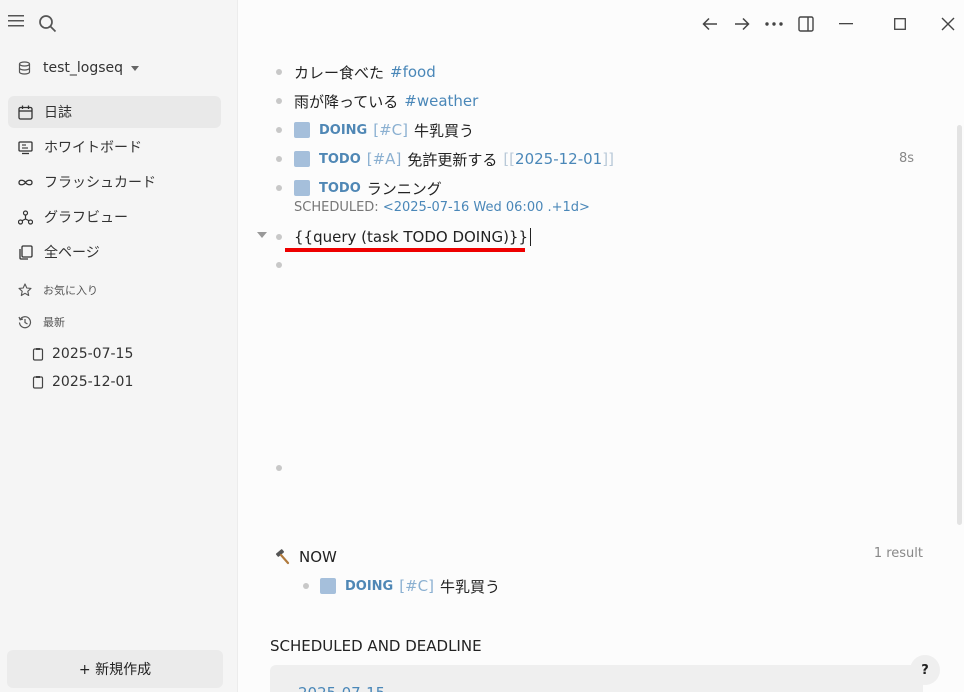 This screenshot has width=964, height=692. What do you see at coordinates (282, 557) in the screenshot?
I see `hammer-icon` at bounding box center [282, 557].